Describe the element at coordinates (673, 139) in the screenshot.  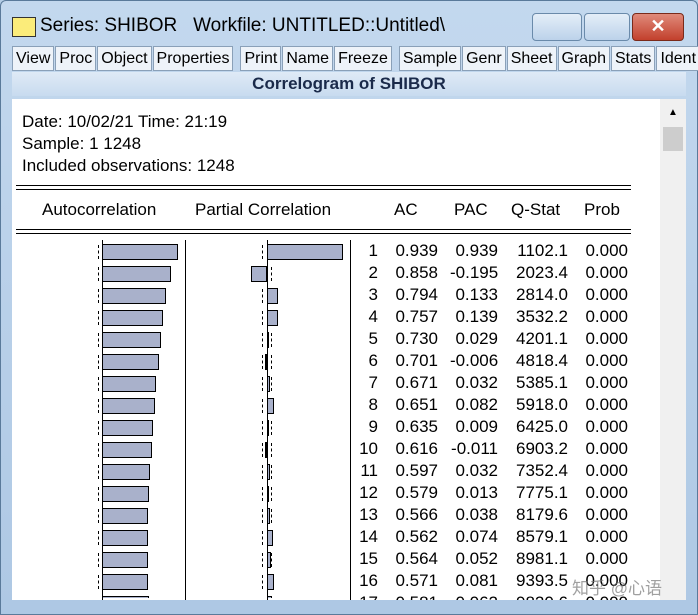
I see `scrollbar-thumb` at that location.